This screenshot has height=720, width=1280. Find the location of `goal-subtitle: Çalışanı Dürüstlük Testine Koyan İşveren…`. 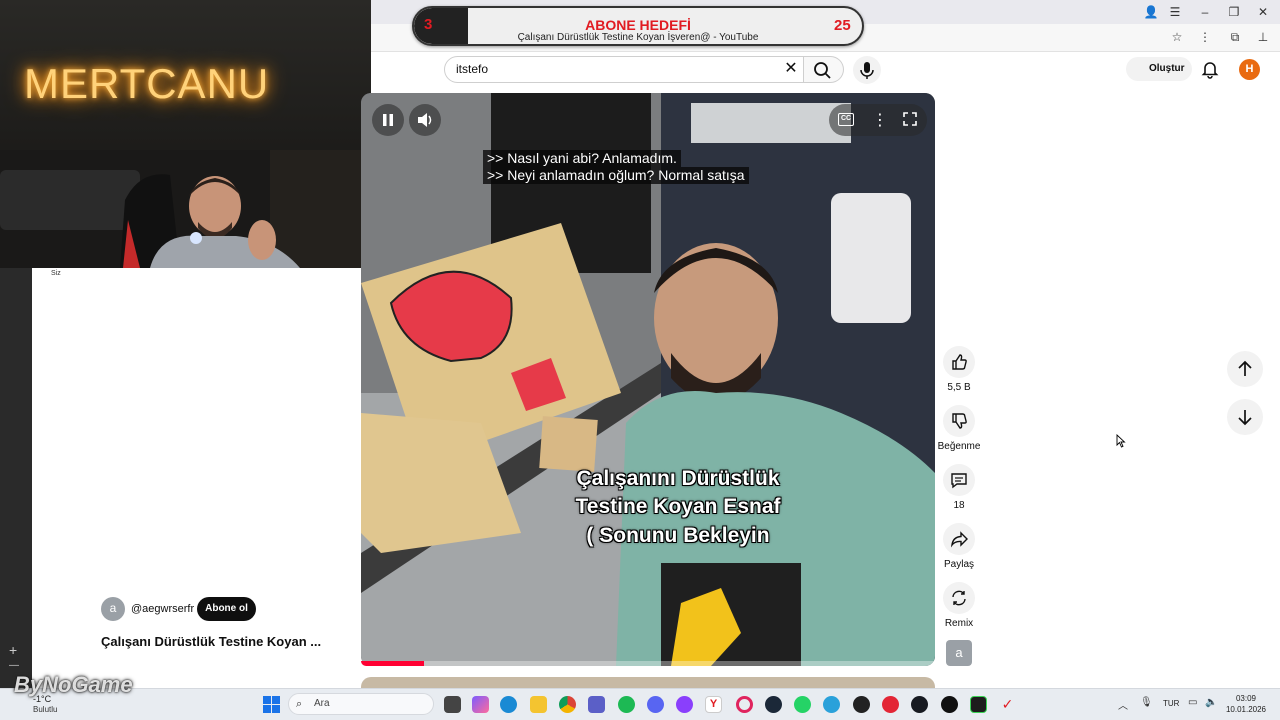

goal-subtitle: Çalışanı Dürüstlük Testine Koyan İşveren… is located at coordinates (638, 37).